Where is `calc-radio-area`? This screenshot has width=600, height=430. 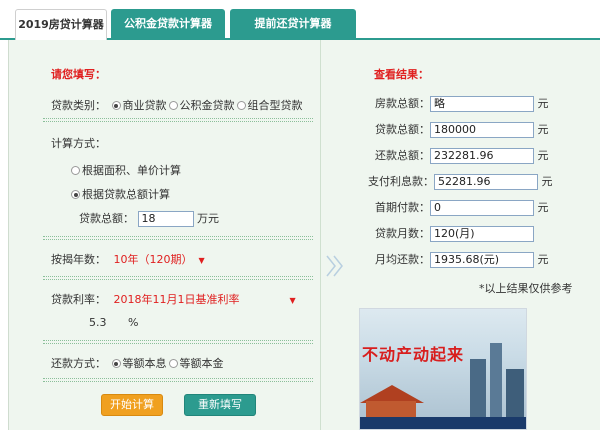 calc-radio-area is located at coordinates (75, 170).